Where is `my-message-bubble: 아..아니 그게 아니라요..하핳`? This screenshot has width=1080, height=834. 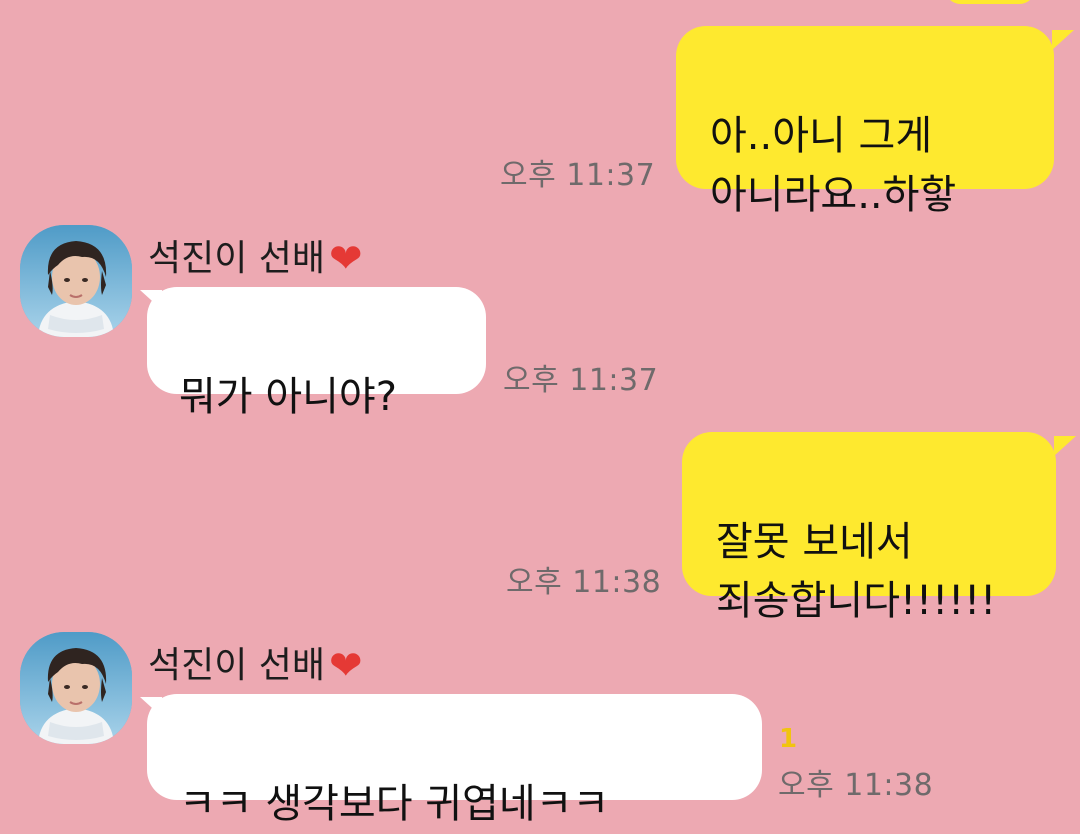
my-message-bubble: 아..아니 그게 아니라요..하핳 is located at coordinates (865, 122).